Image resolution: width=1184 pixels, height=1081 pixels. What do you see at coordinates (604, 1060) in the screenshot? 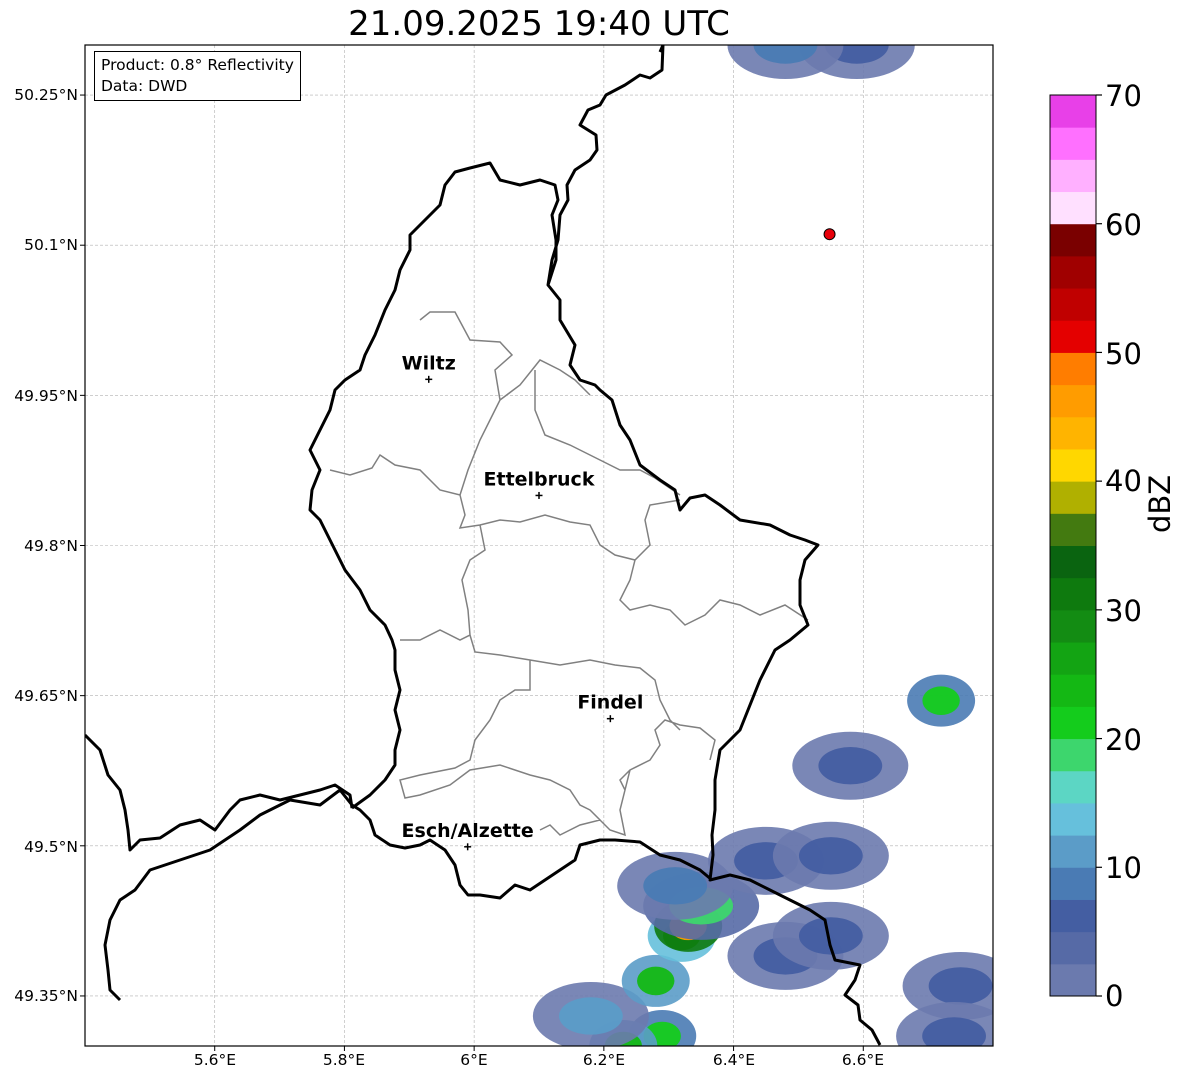
I see `lon-tick-label: 6.2°E` at bounding box center [604, 1060].